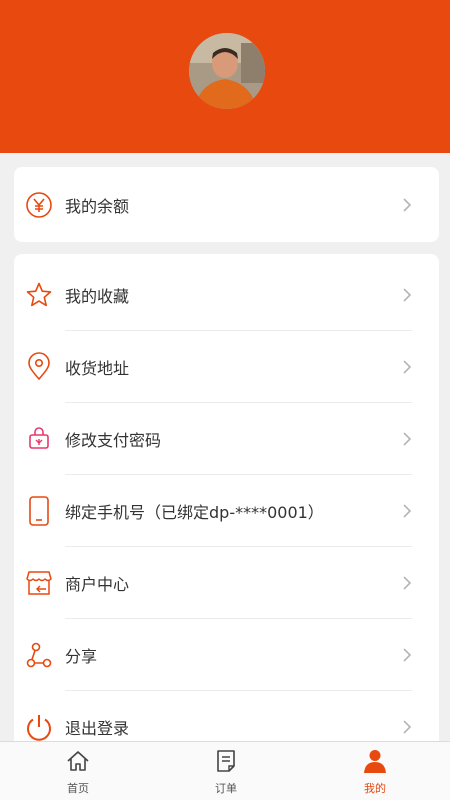  I want to click on user-icon, so click(375, 761).